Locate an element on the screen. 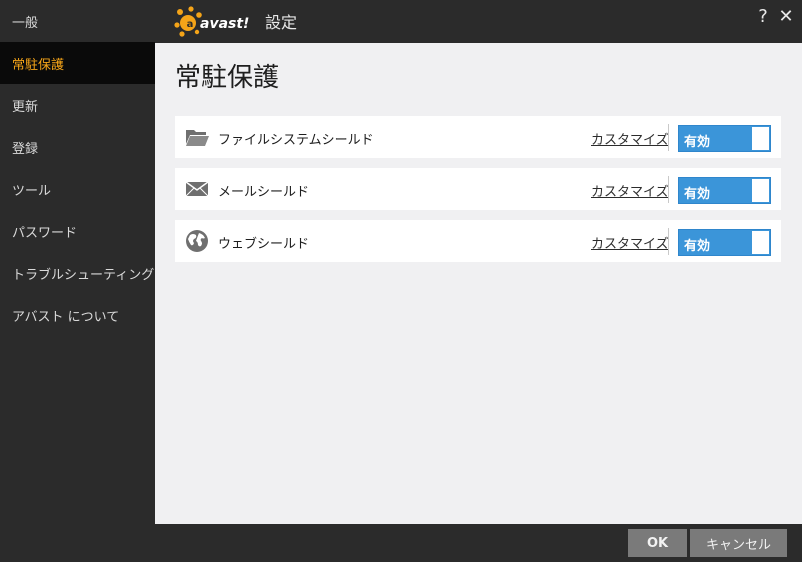  footer-bar: OK キャンセル is located at coordinates (478, 543).